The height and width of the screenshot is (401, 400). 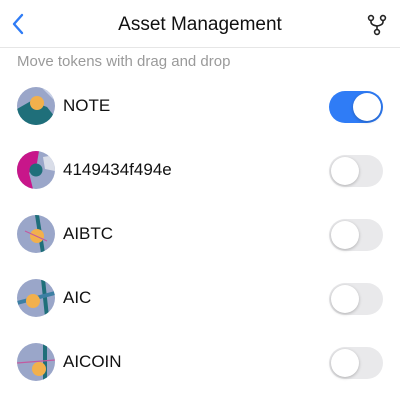 What do you see at coordinates (124, 61) in the screenshot?
I see `drag-drop-hint: Move tokens with drag and drop` at bounding box center [124, 61].